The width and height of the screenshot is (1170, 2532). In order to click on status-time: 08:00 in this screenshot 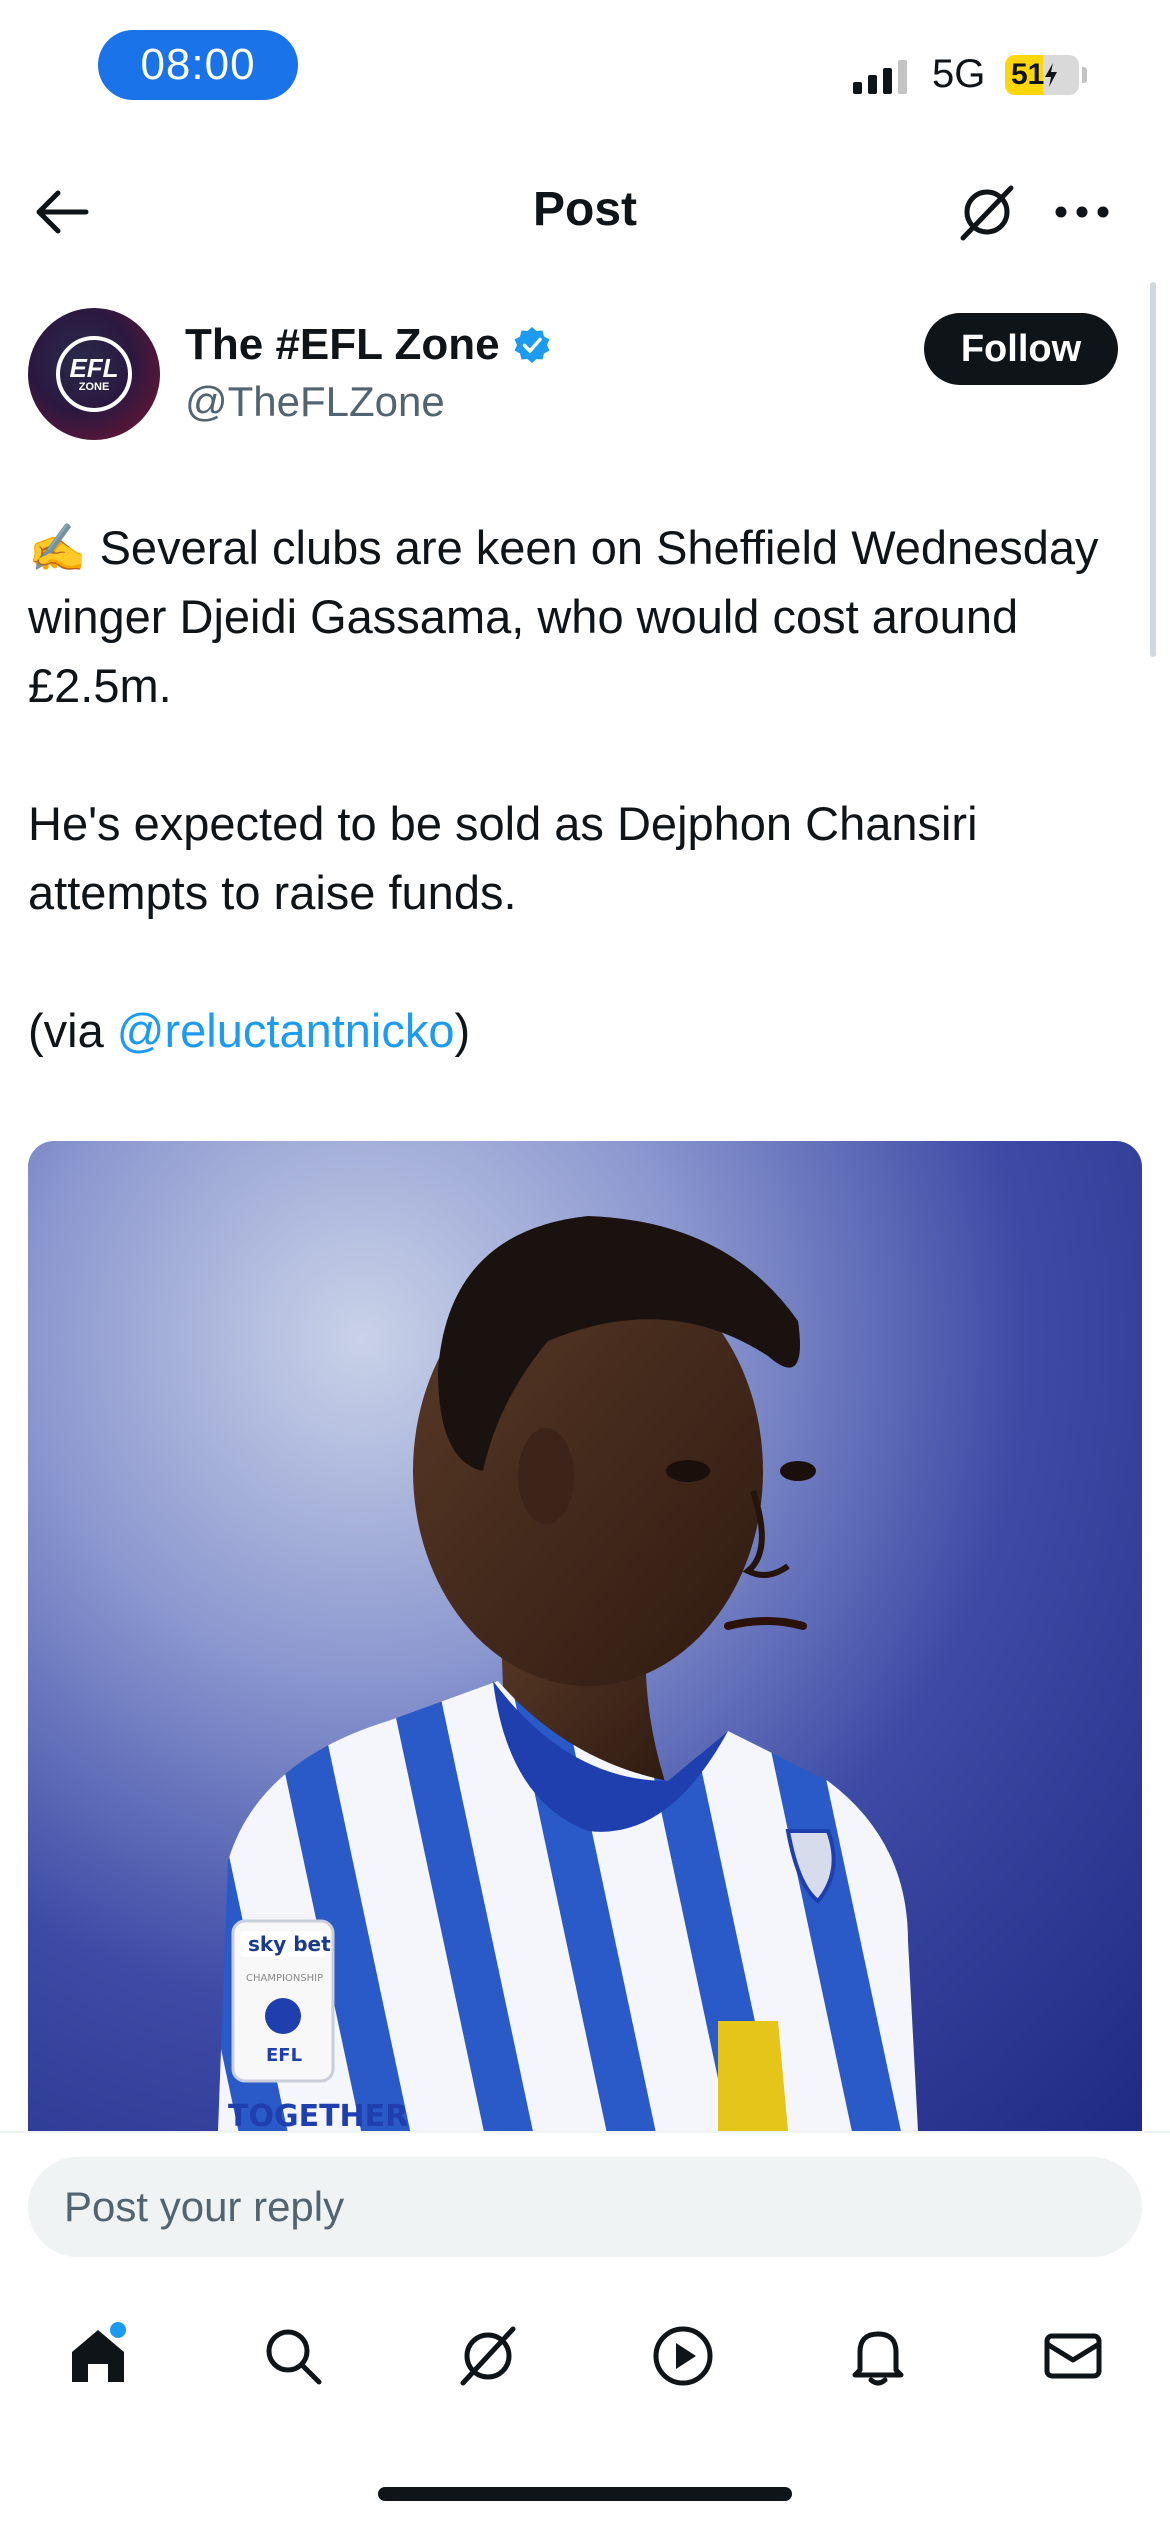, I will do `click(198, 65)`.